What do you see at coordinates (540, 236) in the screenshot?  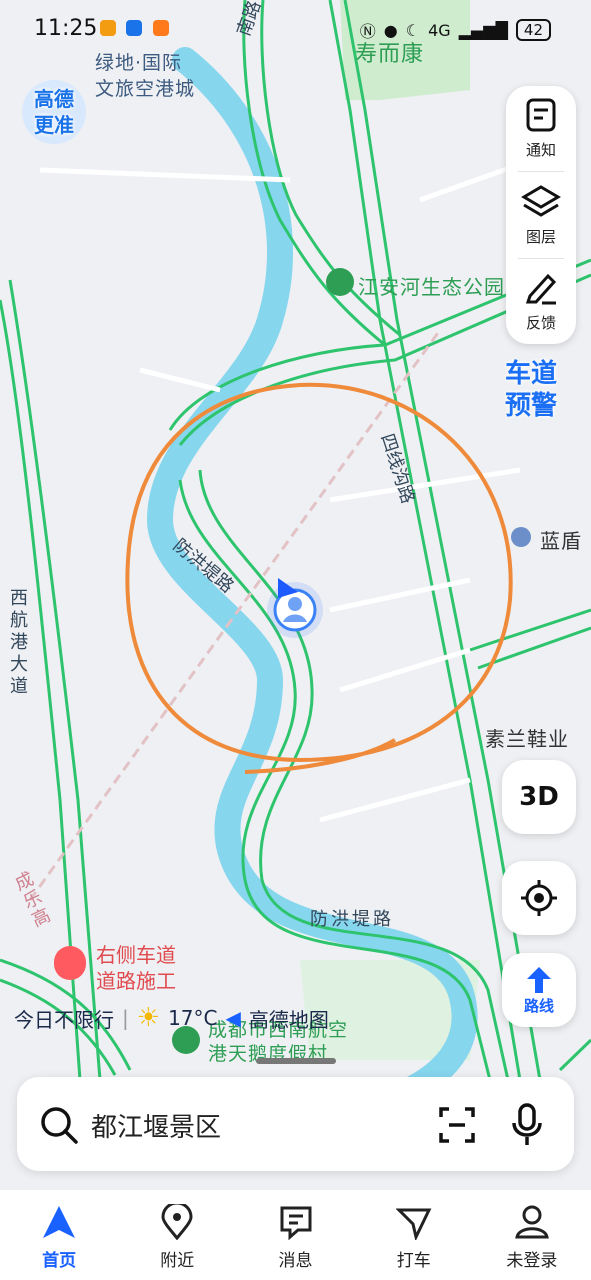 I see `layers-label: 图层` at bounding box center [540, 236].